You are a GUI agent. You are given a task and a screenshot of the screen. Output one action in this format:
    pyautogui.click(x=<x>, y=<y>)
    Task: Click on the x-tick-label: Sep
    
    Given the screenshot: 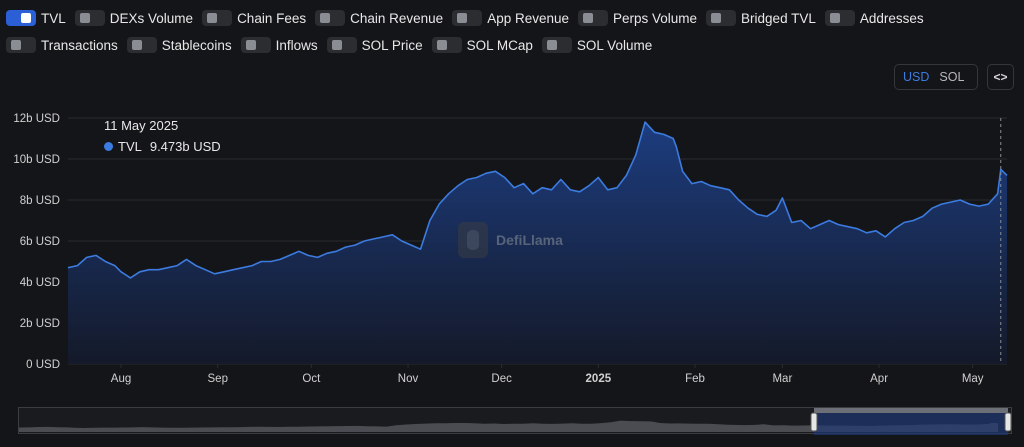 What is the action you would take?
    pyautogui.click(x=218, y=379)
    